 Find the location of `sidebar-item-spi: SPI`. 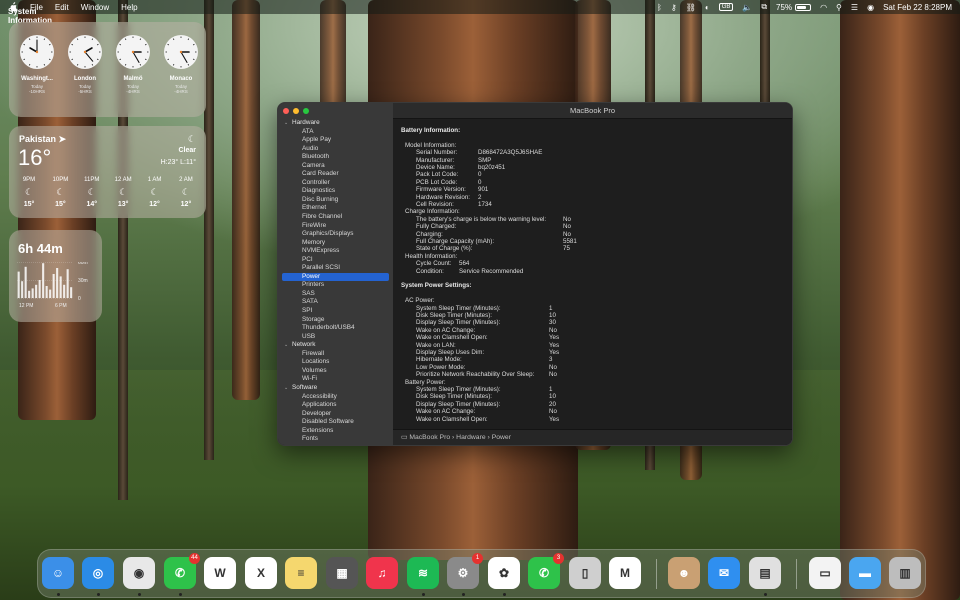

sidebar-item-spi: SPI is located at coordinates (335, 311).